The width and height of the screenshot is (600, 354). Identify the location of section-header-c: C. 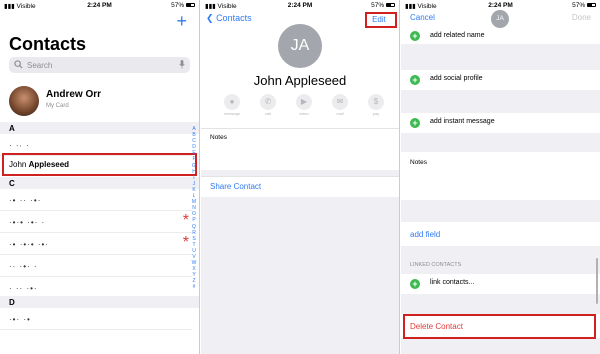
(99, 183).